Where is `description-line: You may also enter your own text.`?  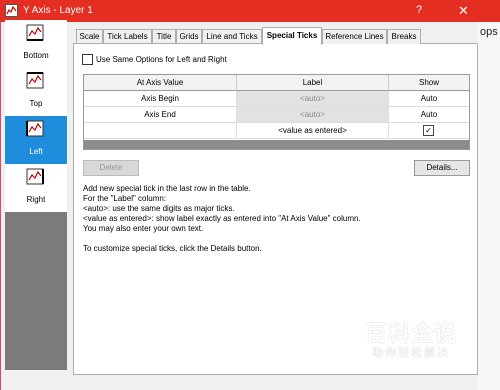
description-line: You may also enter your own text. is located at coordinates (143, 228).